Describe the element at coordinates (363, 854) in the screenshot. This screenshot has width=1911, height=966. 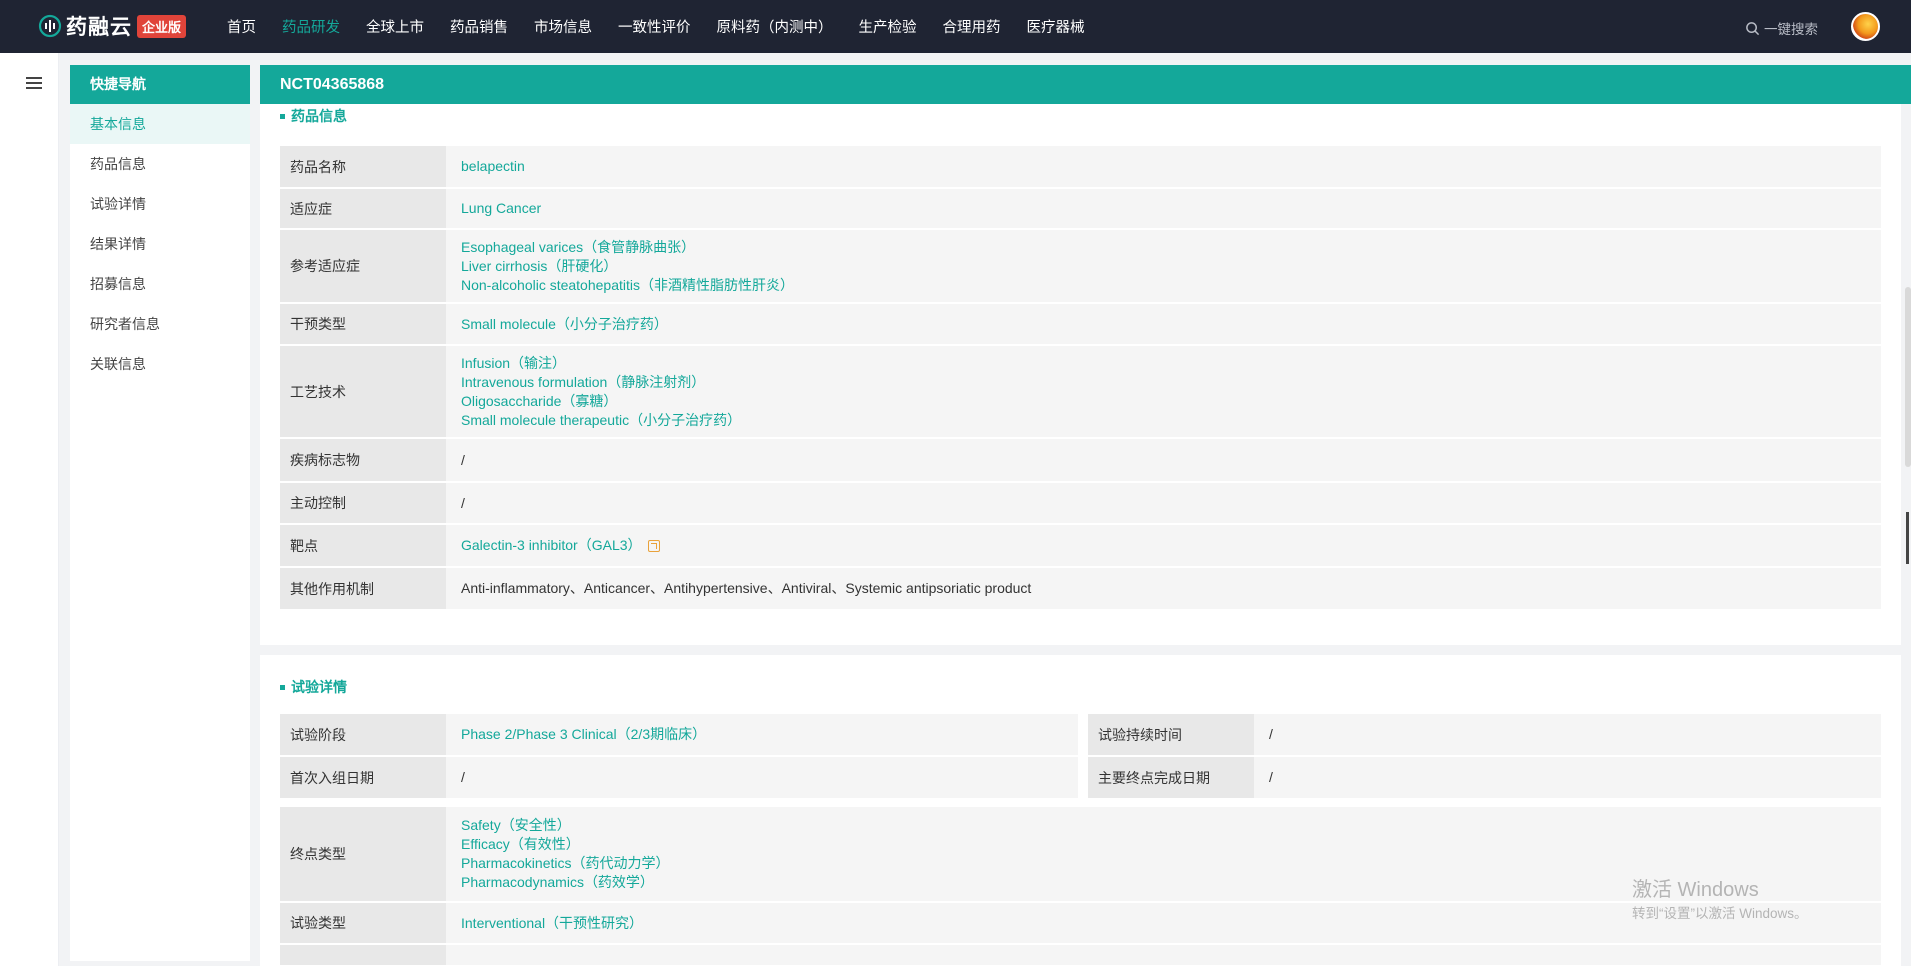
I see `row-label: 终点类型` at that location.